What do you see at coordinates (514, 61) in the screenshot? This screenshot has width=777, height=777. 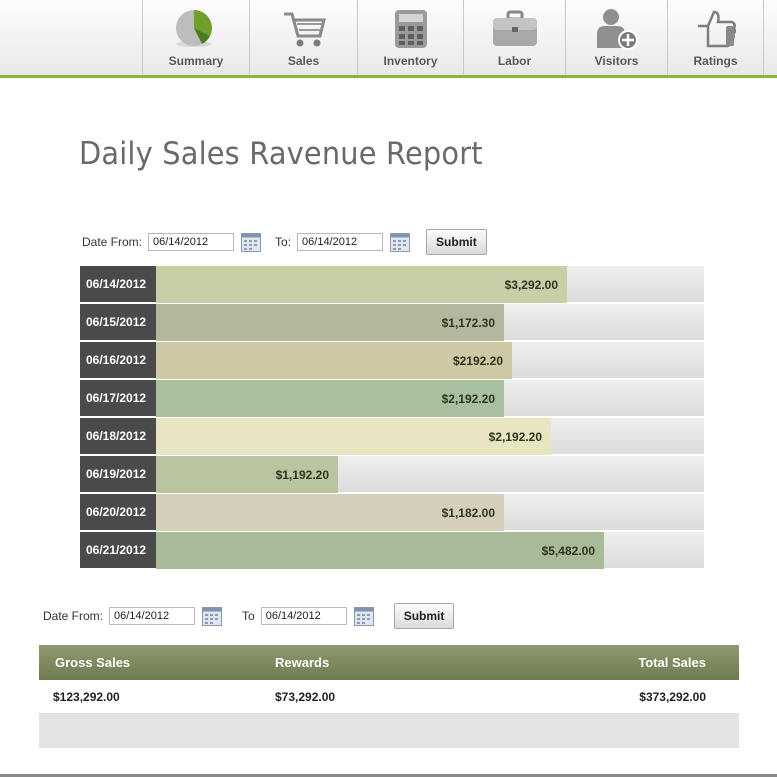 I see `nav-label-labor: Labor` at bounding box center [514, 61].